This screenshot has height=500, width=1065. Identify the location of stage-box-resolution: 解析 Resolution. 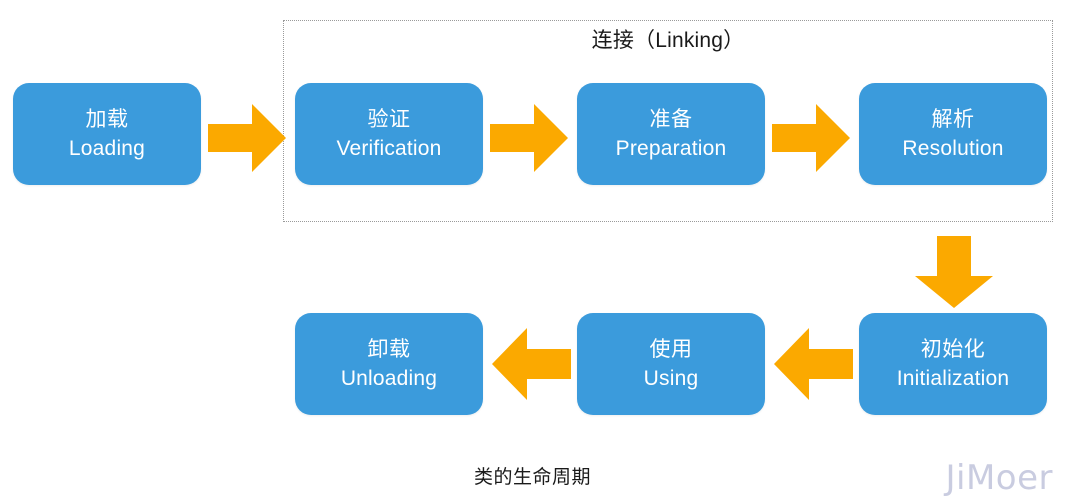
(953, 134).